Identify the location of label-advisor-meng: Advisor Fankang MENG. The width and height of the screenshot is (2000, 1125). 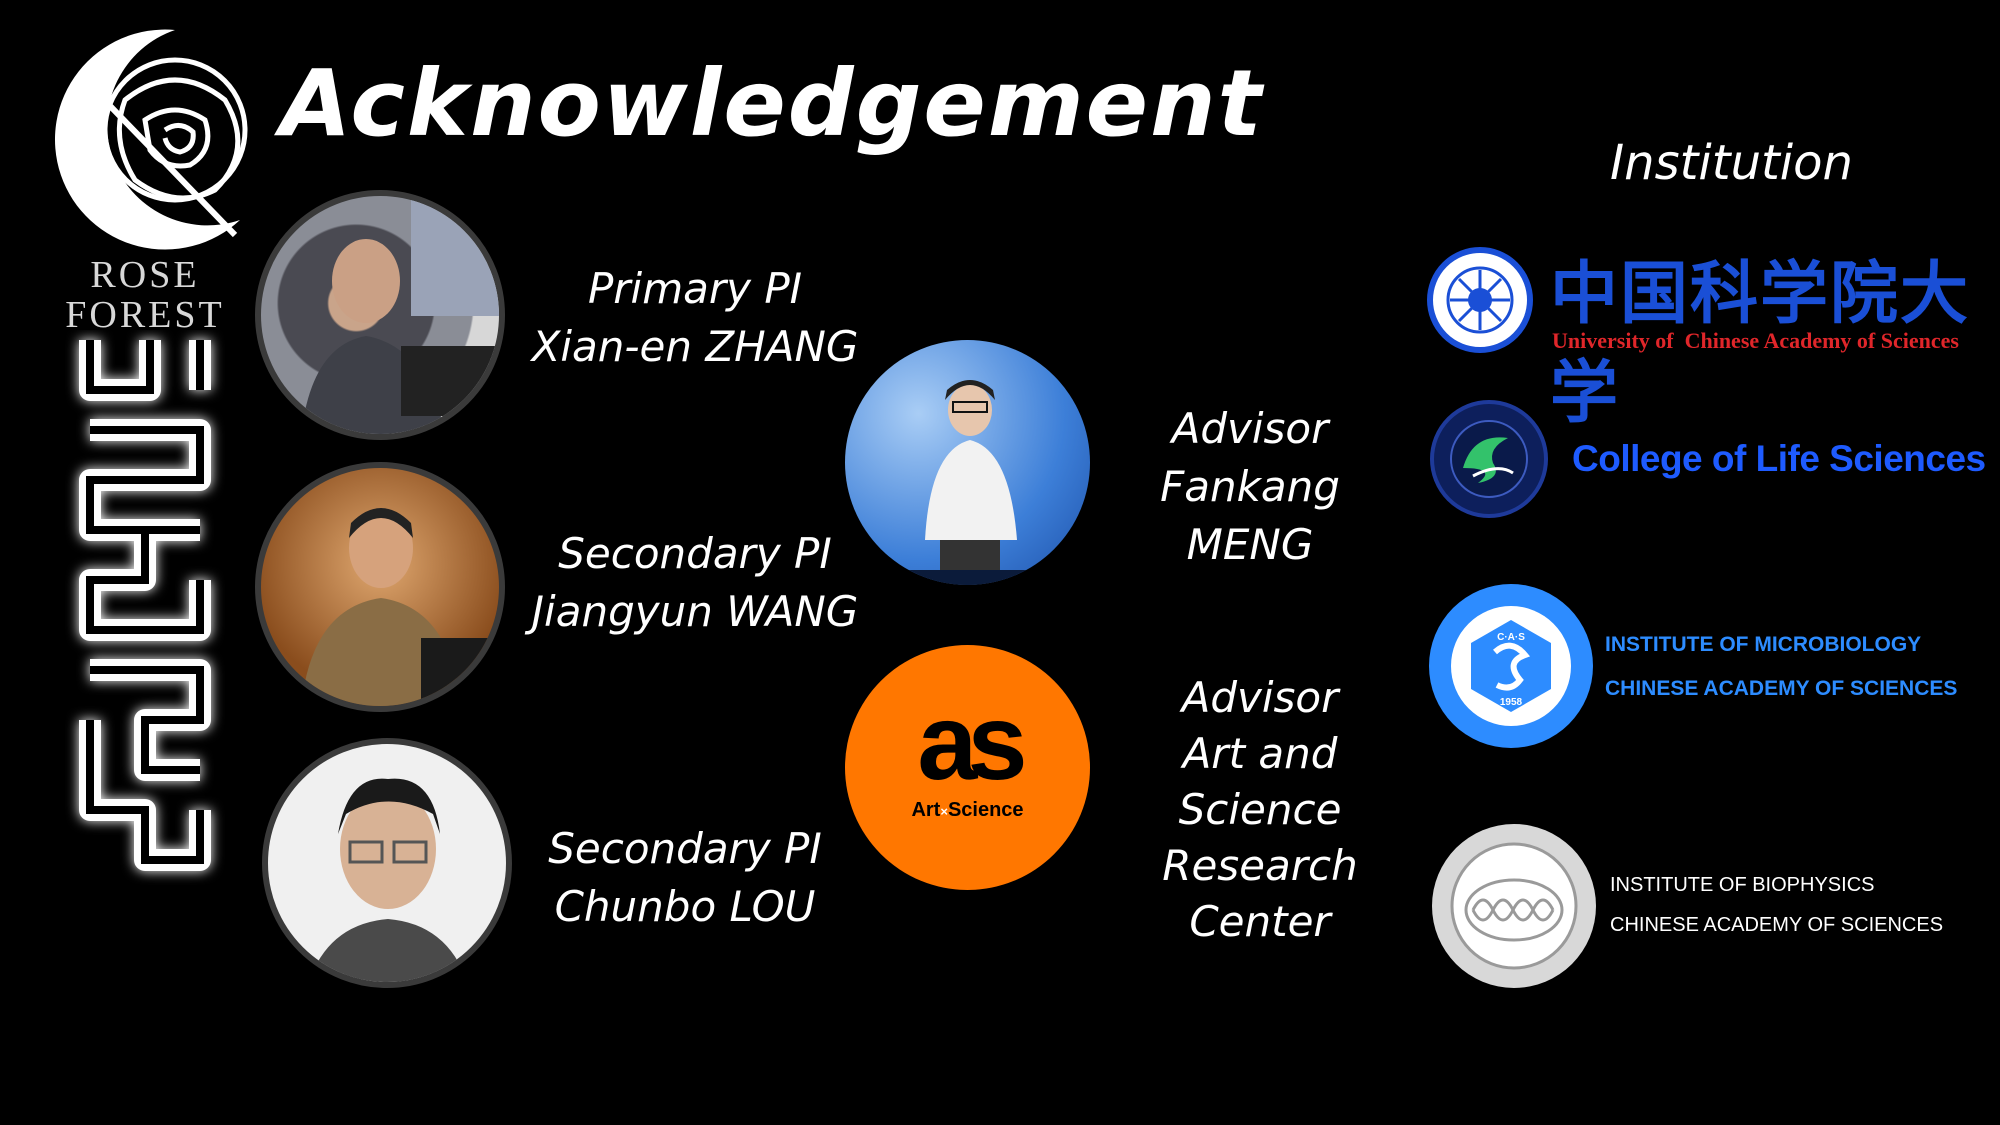
(1250, 487).